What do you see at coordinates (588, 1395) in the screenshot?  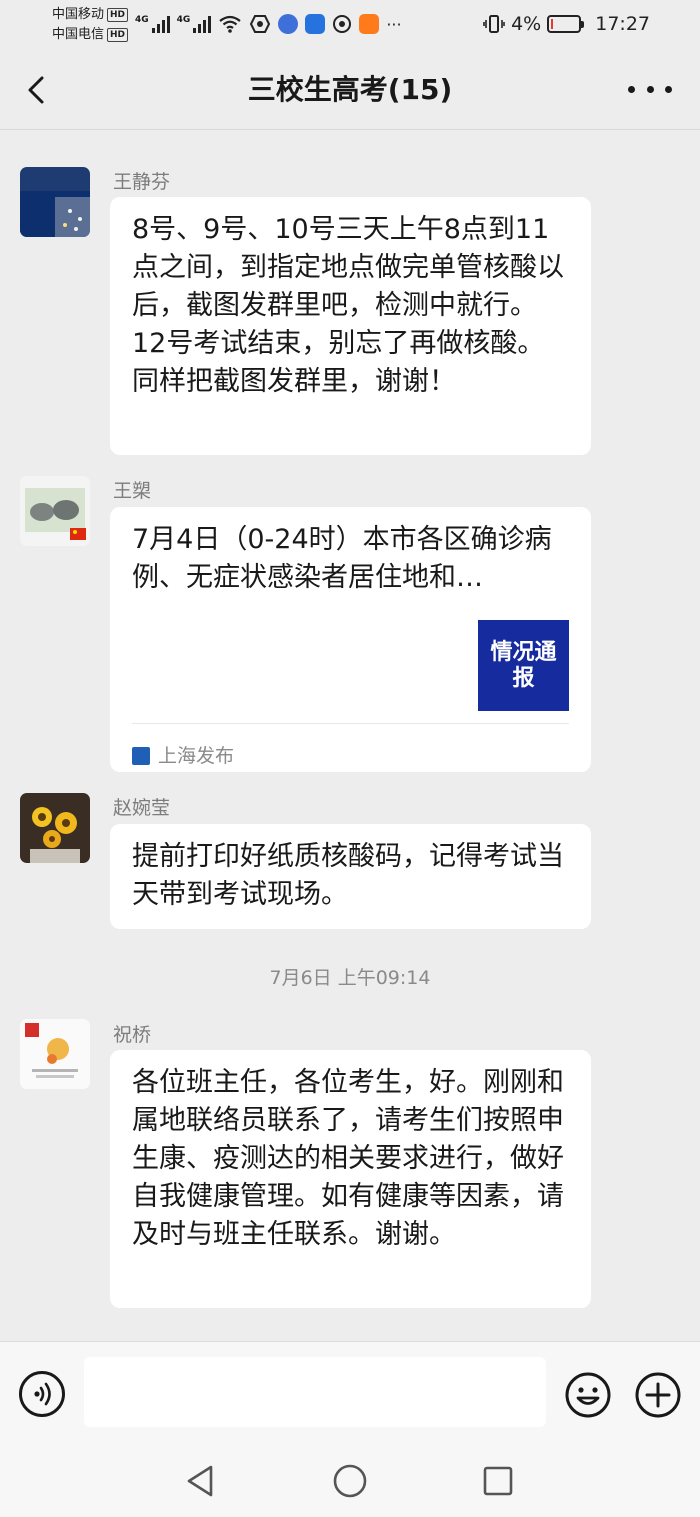 I see `emoji-icon` at bounding box center [588, 1395].